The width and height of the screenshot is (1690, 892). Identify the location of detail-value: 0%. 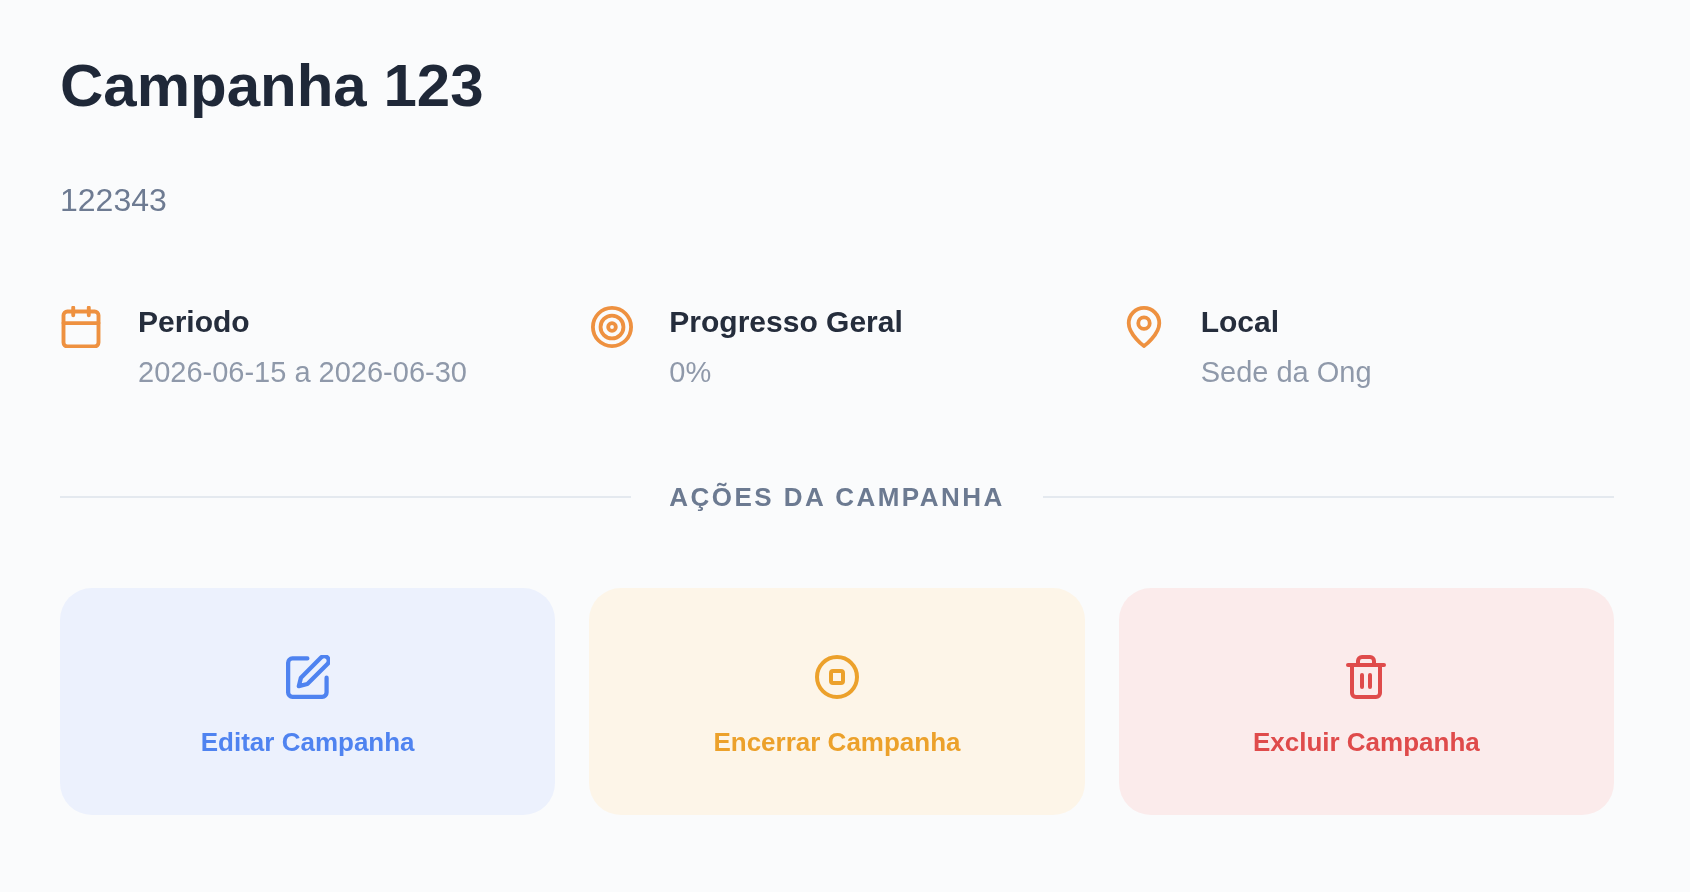
(690, 372).